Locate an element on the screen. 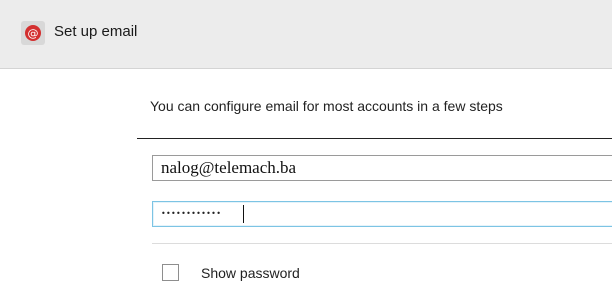 The height and width of the screenshot is (300, 612). email-at-icon: @ is located at coordinates (33, 33).